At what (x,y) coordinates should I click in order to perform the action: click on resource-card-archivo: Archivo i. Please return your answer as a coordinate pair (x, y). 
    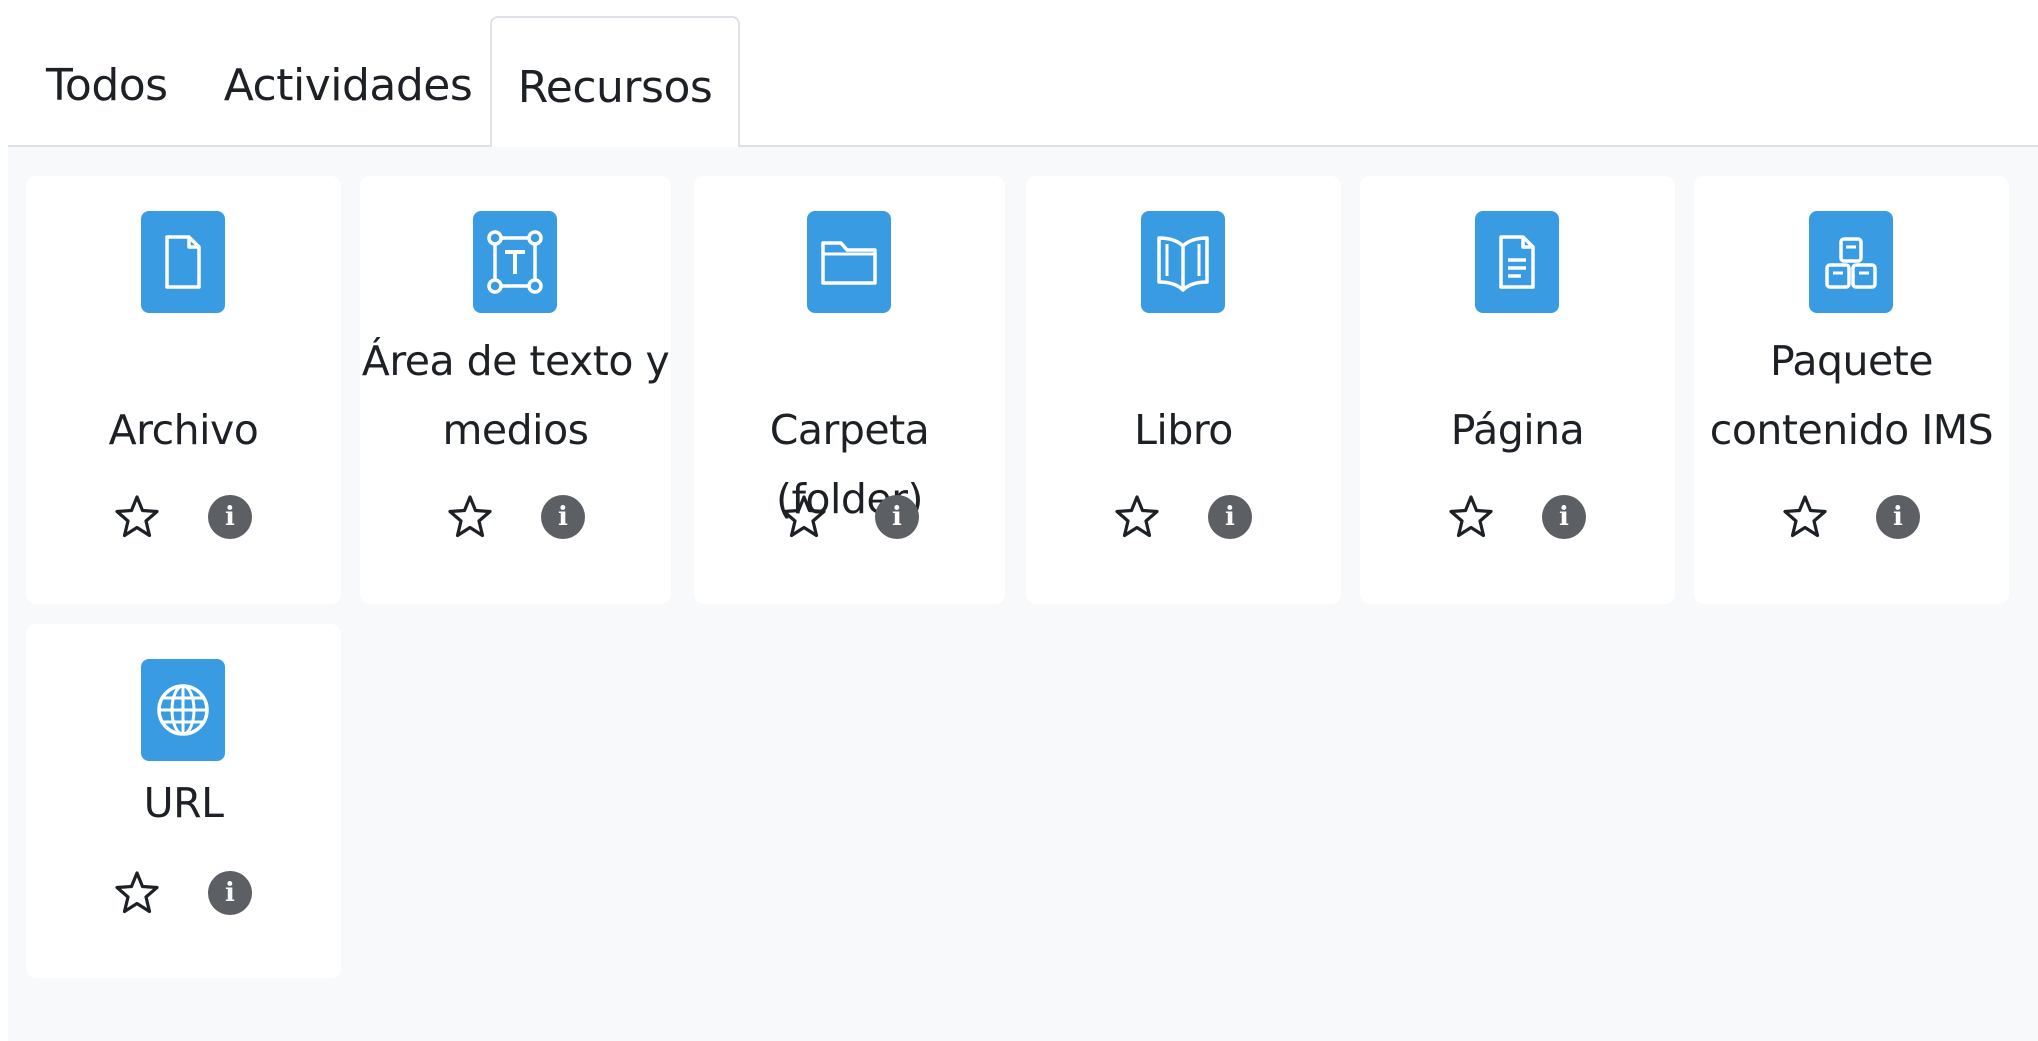
    Looking at the image, I should click on (183, 390).